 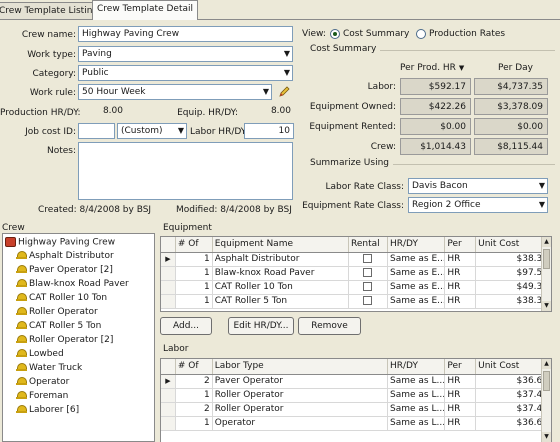 I want to click on table-row: 1 Operator Same as L... HR $36.60, so click(x=356, y=423).